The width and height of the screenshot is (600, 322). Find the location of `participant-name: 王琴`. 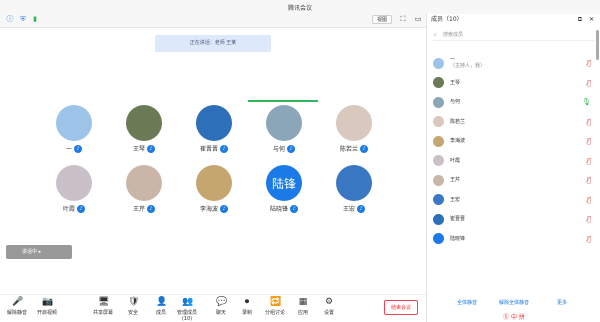

participant-name: 王琴 is located at coordinates (138, 149).